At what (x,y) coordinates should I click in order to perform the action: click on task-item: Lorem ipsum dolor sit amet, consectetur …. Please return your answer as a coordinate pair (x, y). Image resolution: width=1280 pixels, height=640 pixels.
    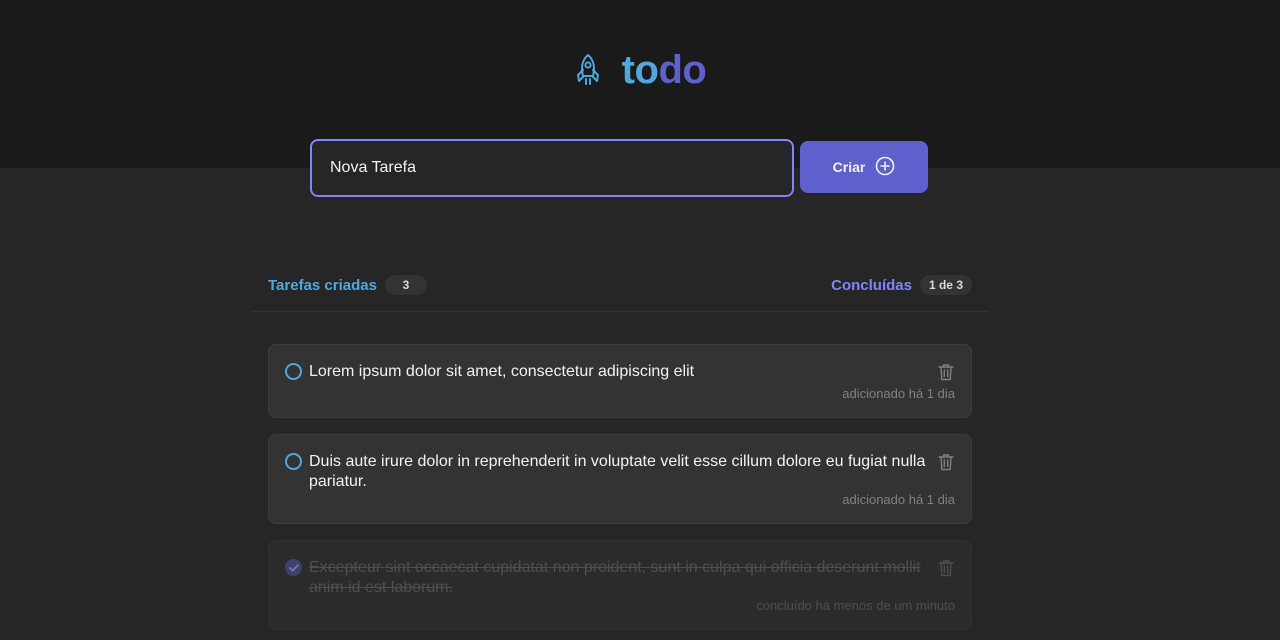
    Looking at the image, I should click on (620, 381).